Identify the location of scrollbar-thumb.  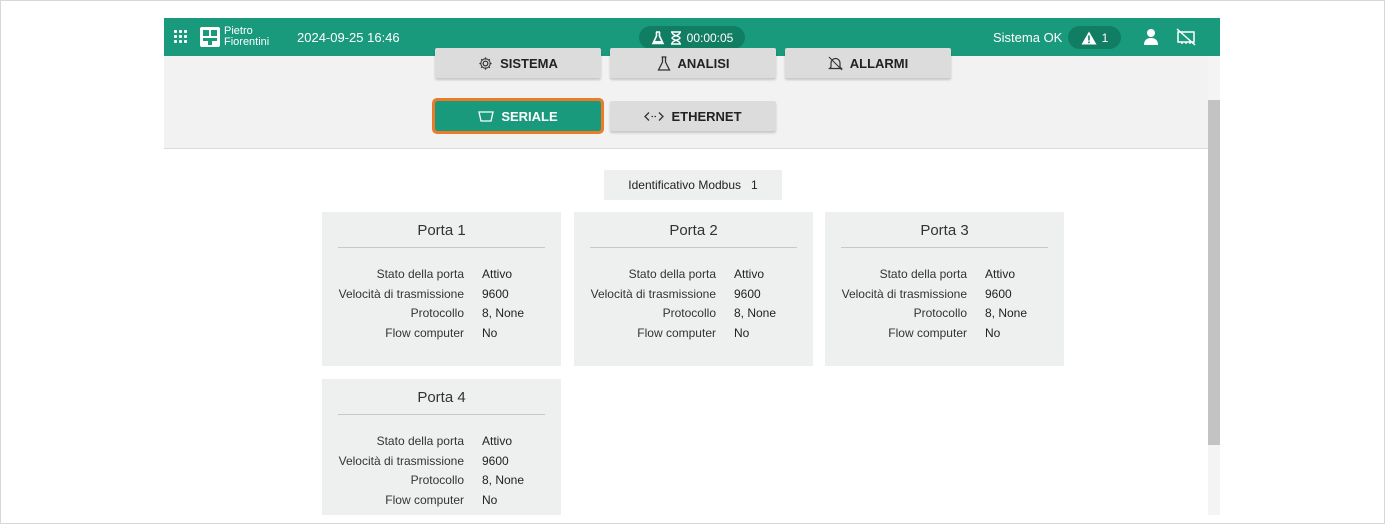
(1214, 272).